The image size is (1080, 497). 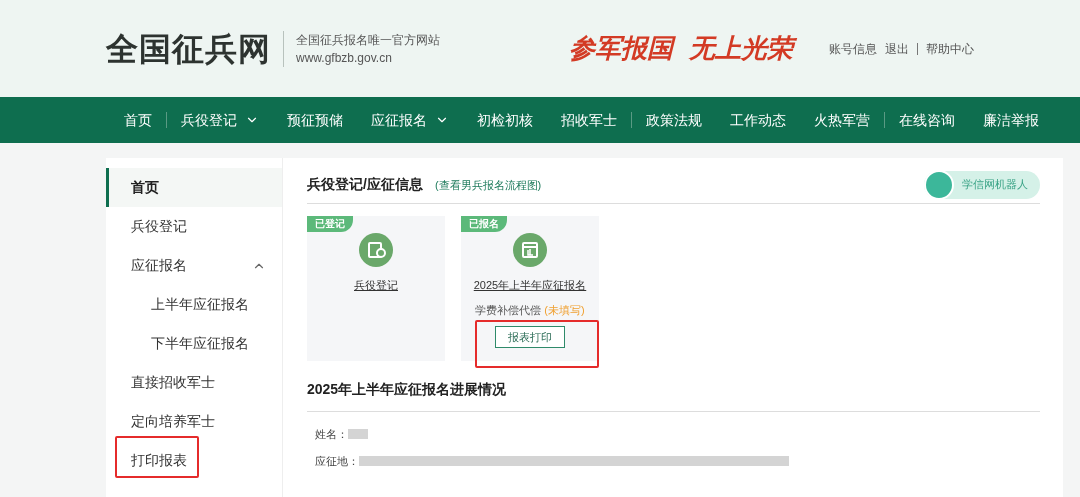 What do you see at coordinates (410, 120) in the screenshot?
I see `nav-item: 应征报名` at bounding box center [410, 120].